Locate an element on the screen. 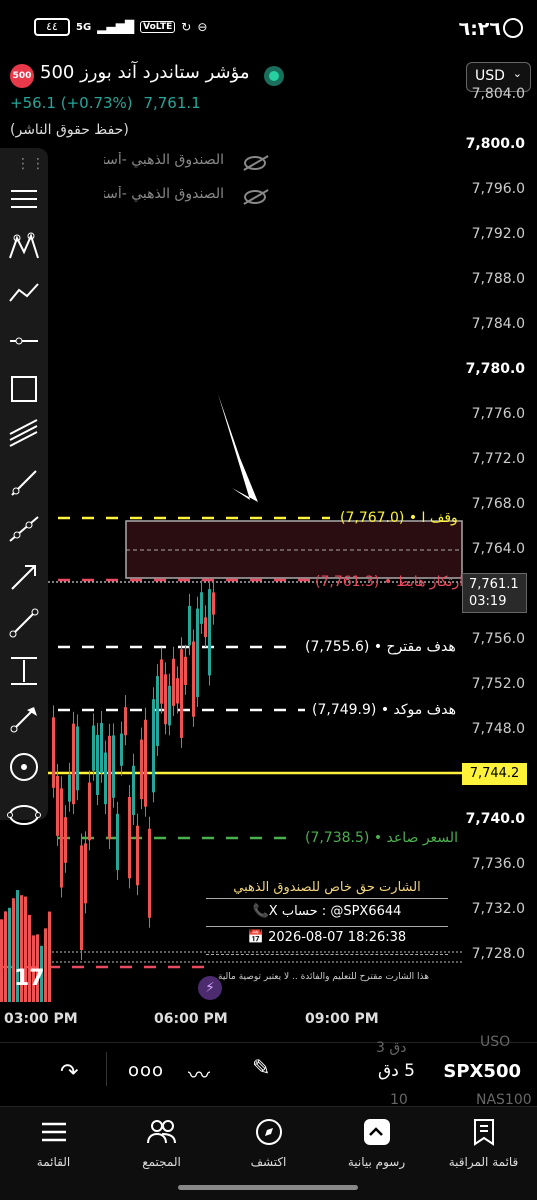  watermark-account: 📞X حساب : @SPX6644 is located at coordinates (327, 911).